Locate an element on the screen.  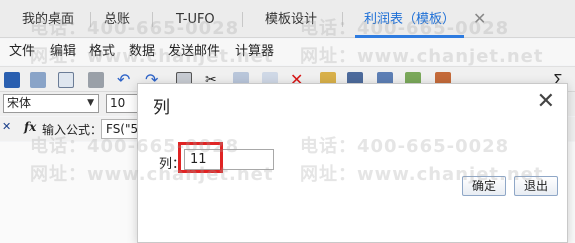
font-name-value: 宋体 is located at coordinates (19, 103).